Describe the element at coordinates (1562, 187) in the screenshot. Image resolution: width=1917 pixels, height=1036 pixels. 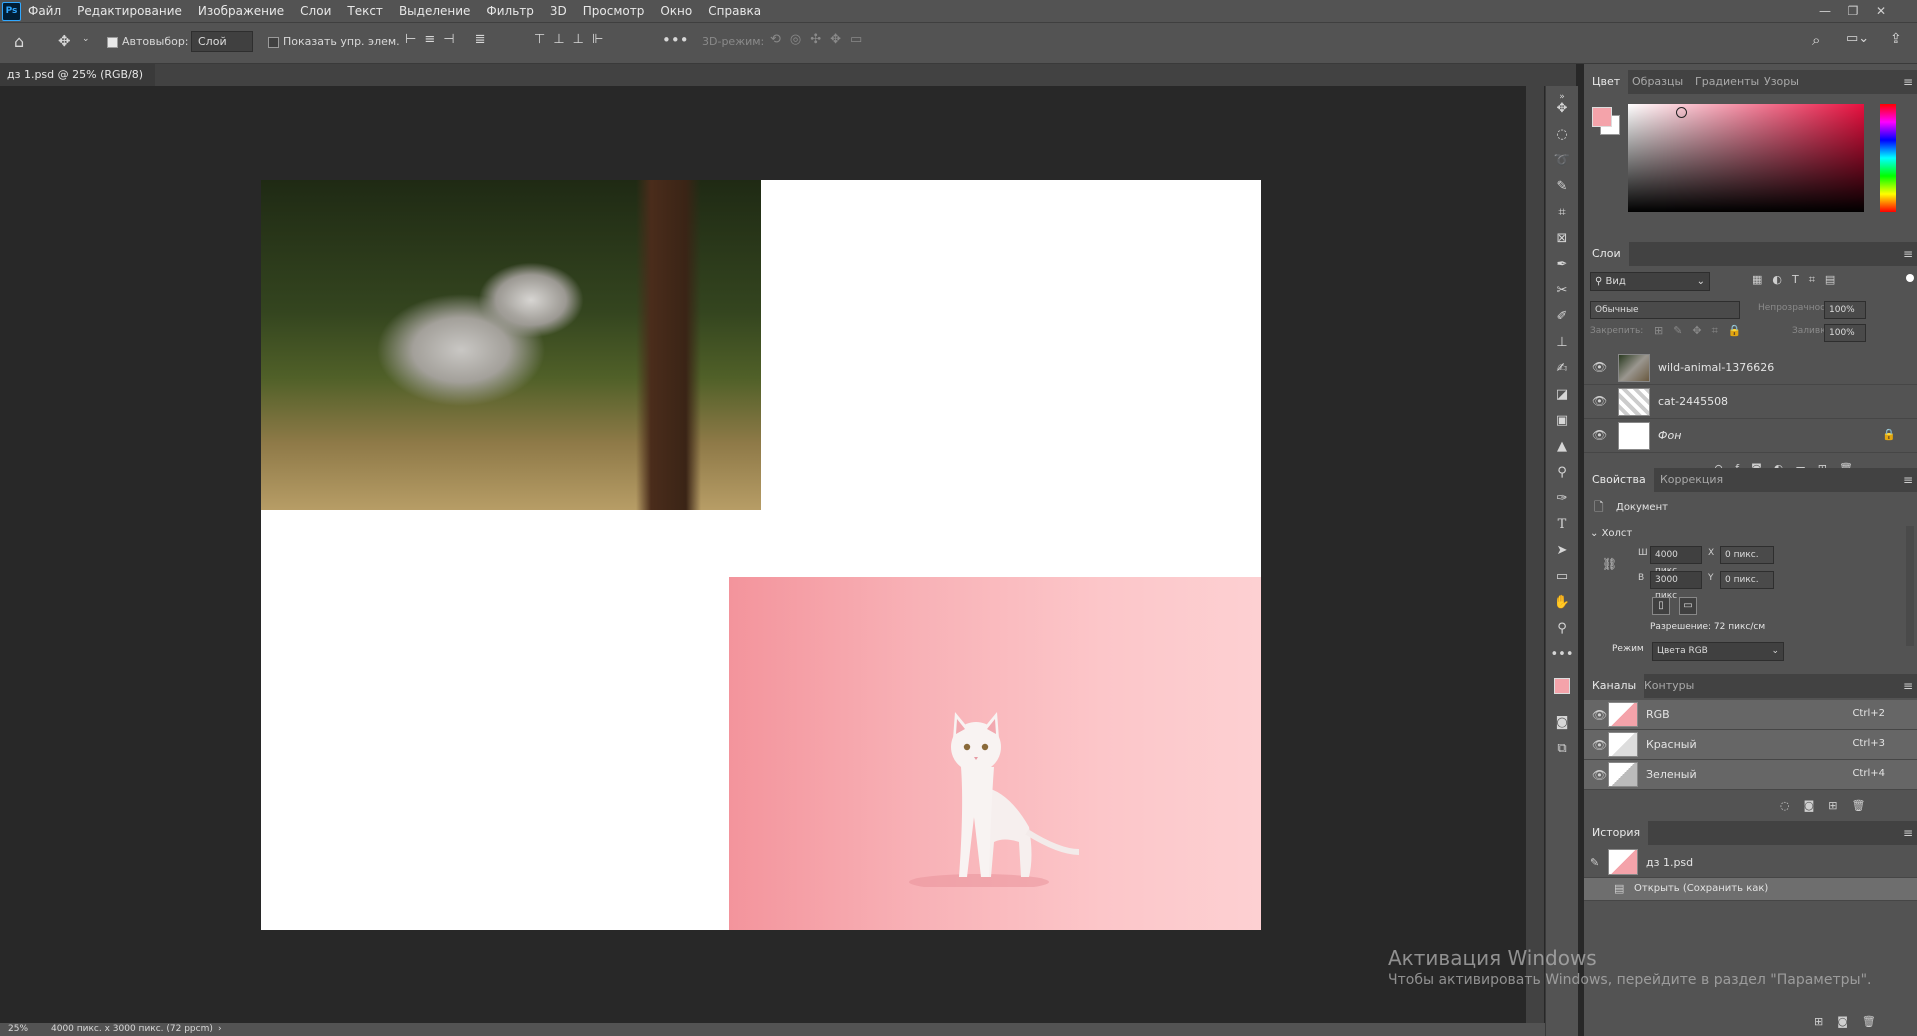
I see `quick-select-icon: ✎` at that location.